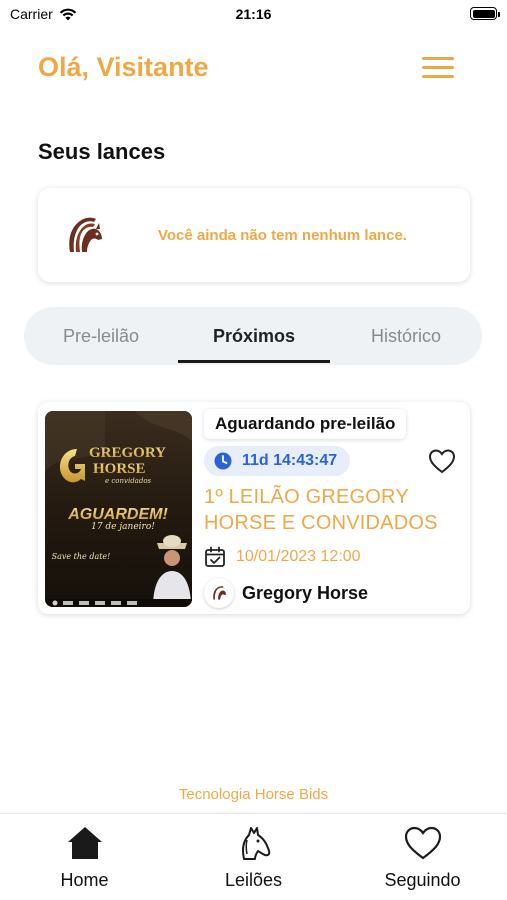 This screenshot has height=900, width=507. I want to click on bottom-navigation: Home Leilões Seguindo, so click(253, 856).